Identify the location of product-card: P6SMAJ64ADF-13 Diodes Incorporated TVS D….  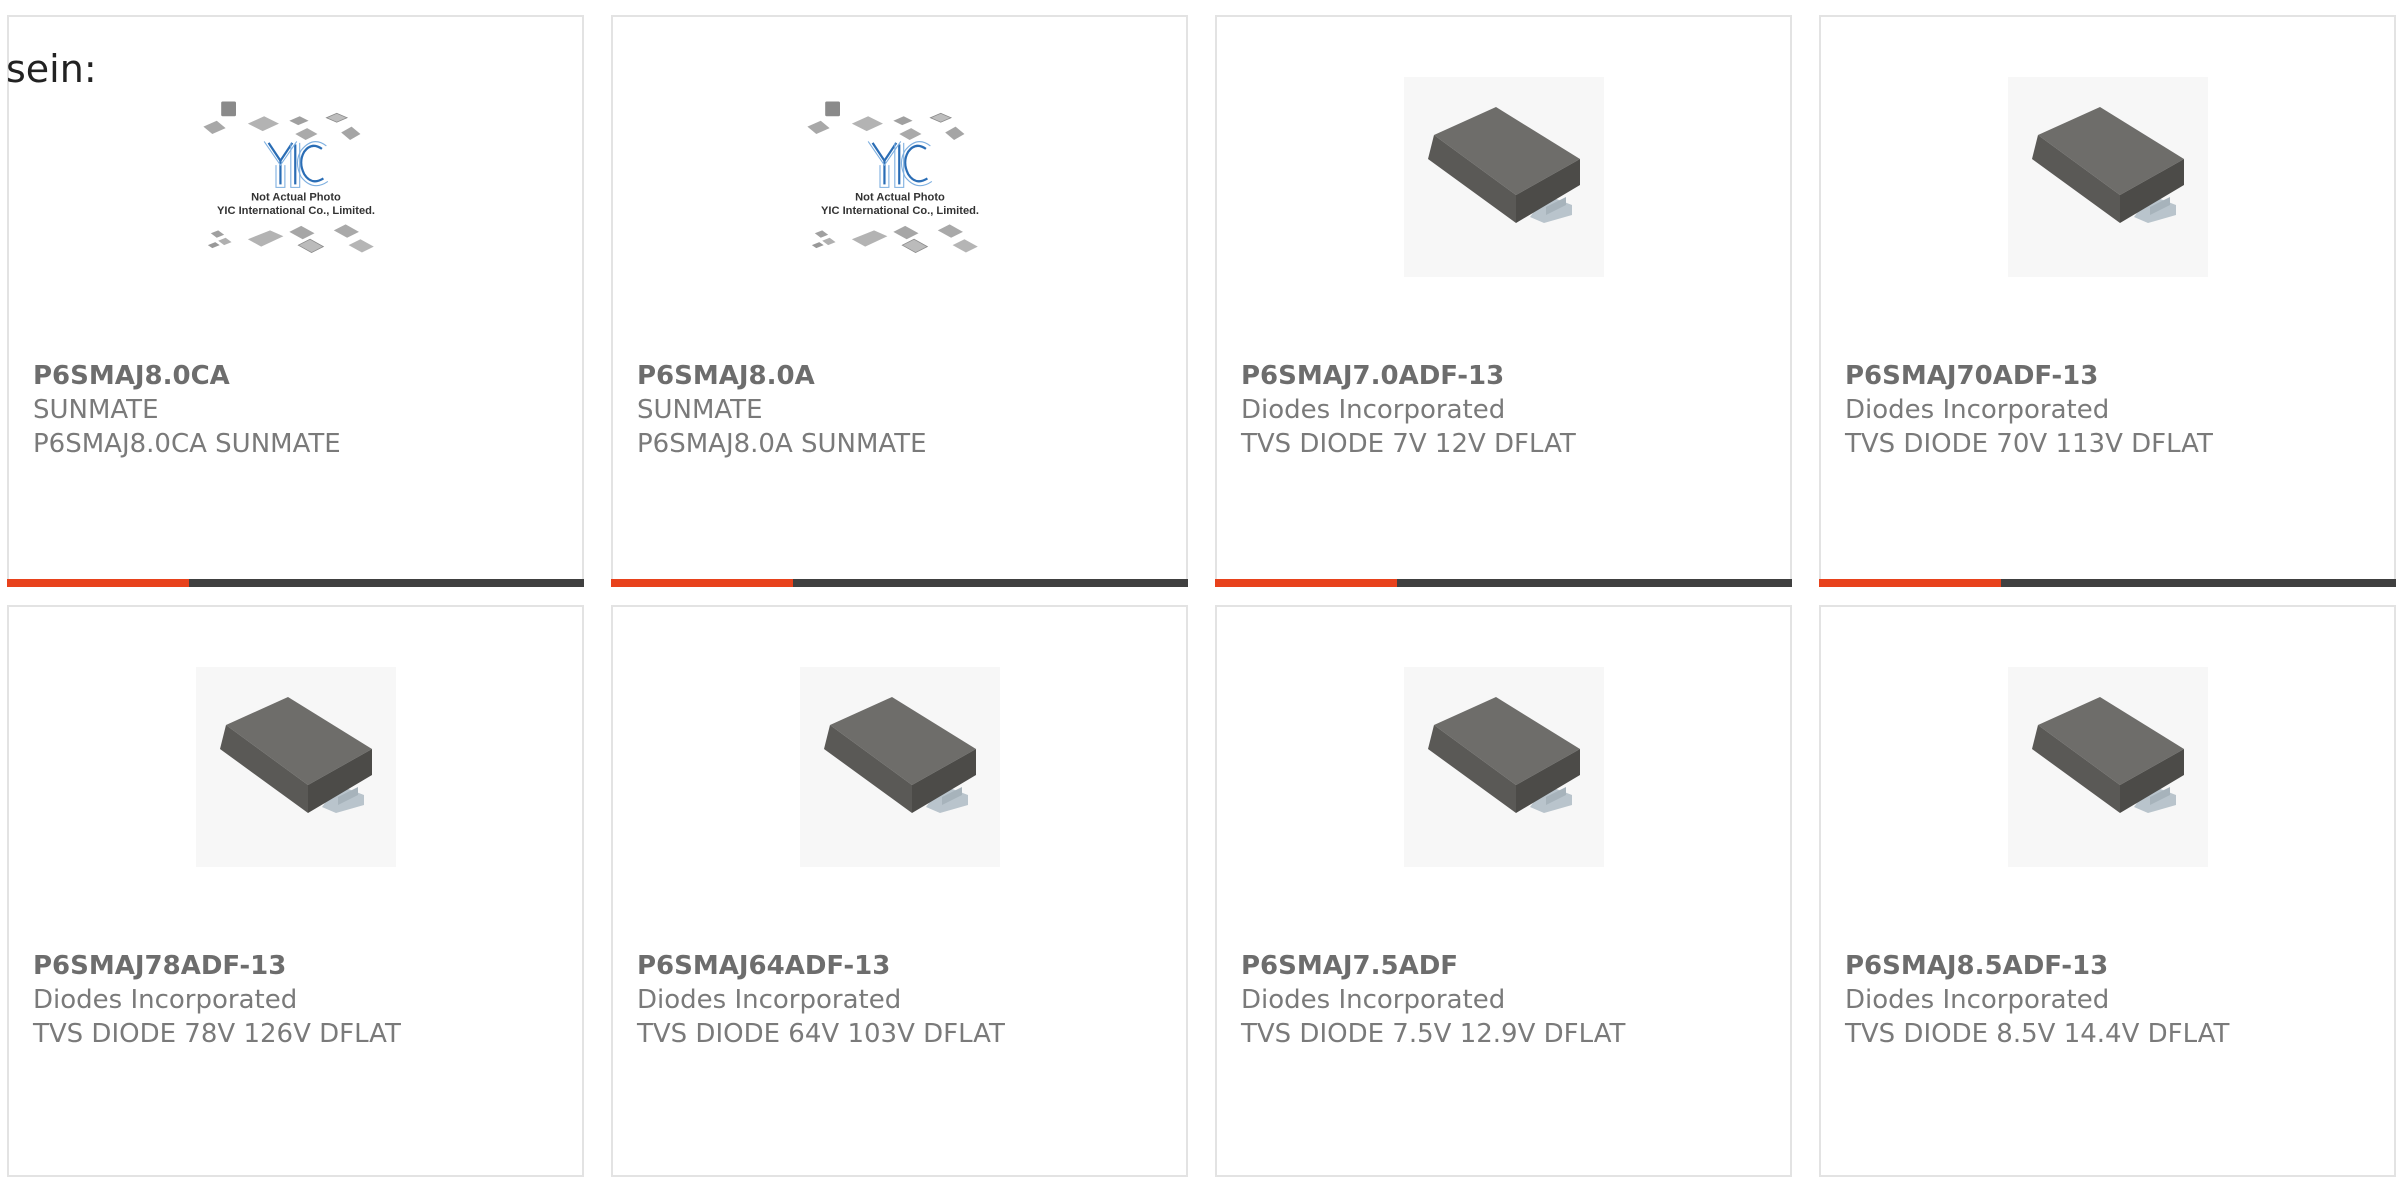
(899, 891).